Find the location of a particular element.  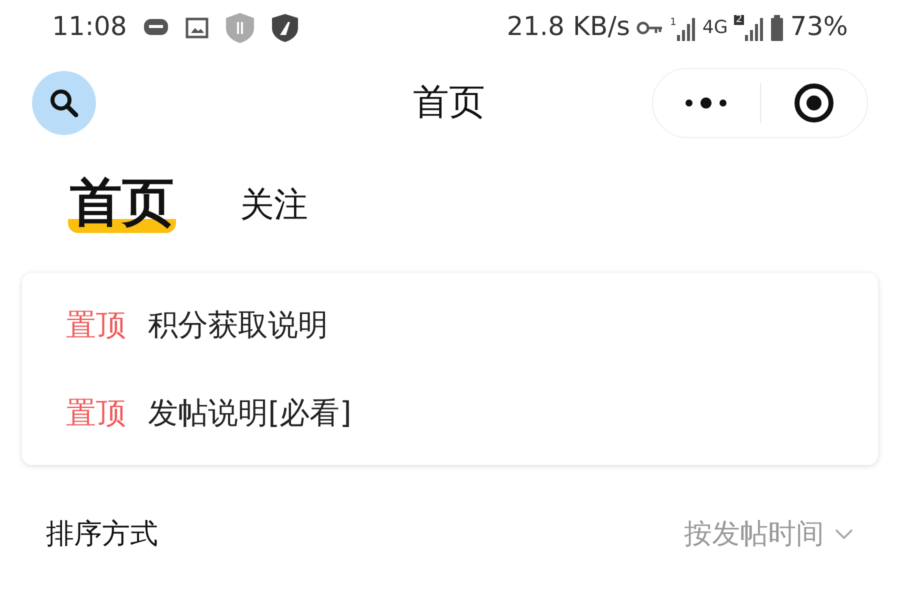

pinned-post-link: 积分获取说明 is located at coordinates (238, 325).